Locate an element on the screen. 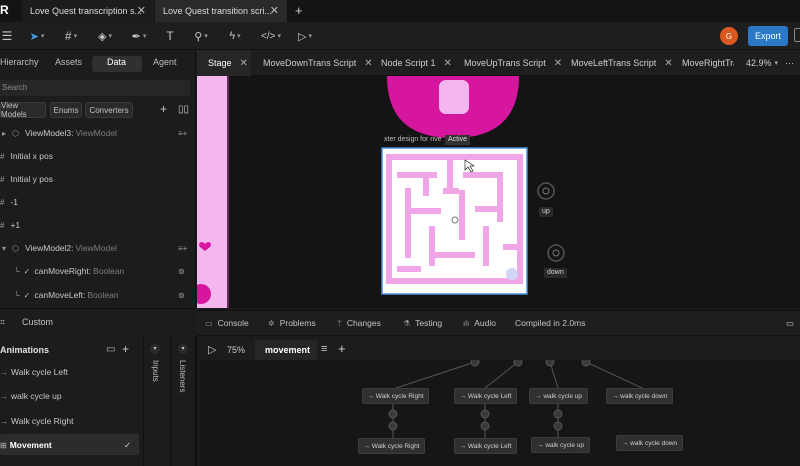 The image size is (800, 466). list-item: # Initial y pos is located at coordinates (95, 179).